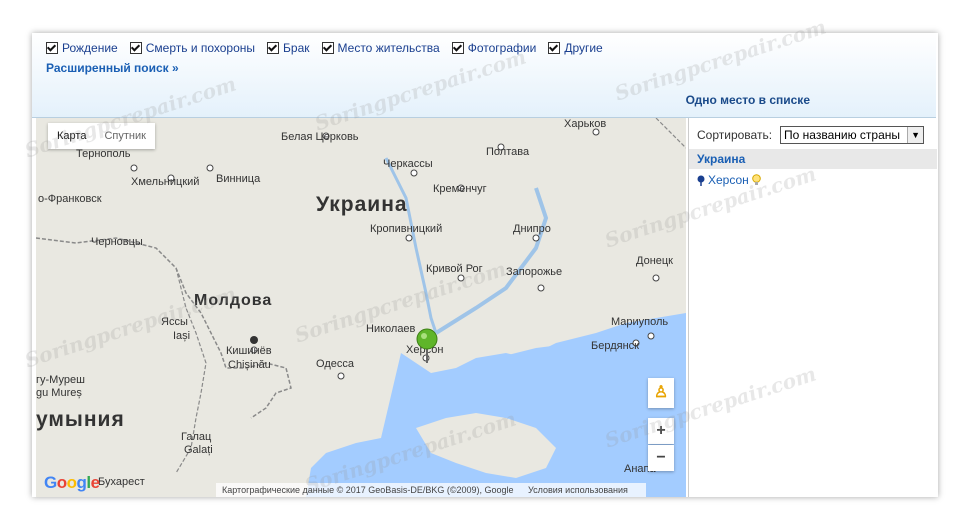 The height and width of the screenshot is (528, 971). What do you see at coordinates (747, 100) in the screenshot?
I see `places-count: Одно место в списке` at bounding box center [747, 100].